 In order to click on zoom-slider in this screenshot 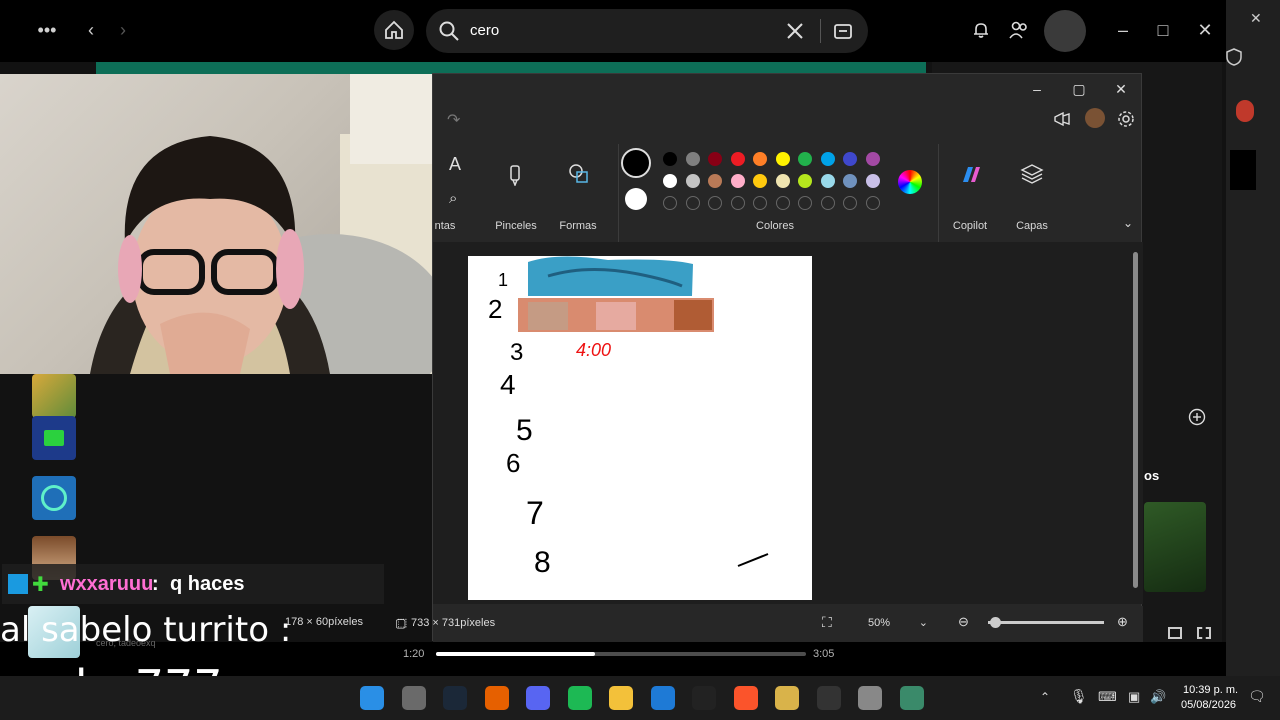, I will do `click(1046, 622)`.